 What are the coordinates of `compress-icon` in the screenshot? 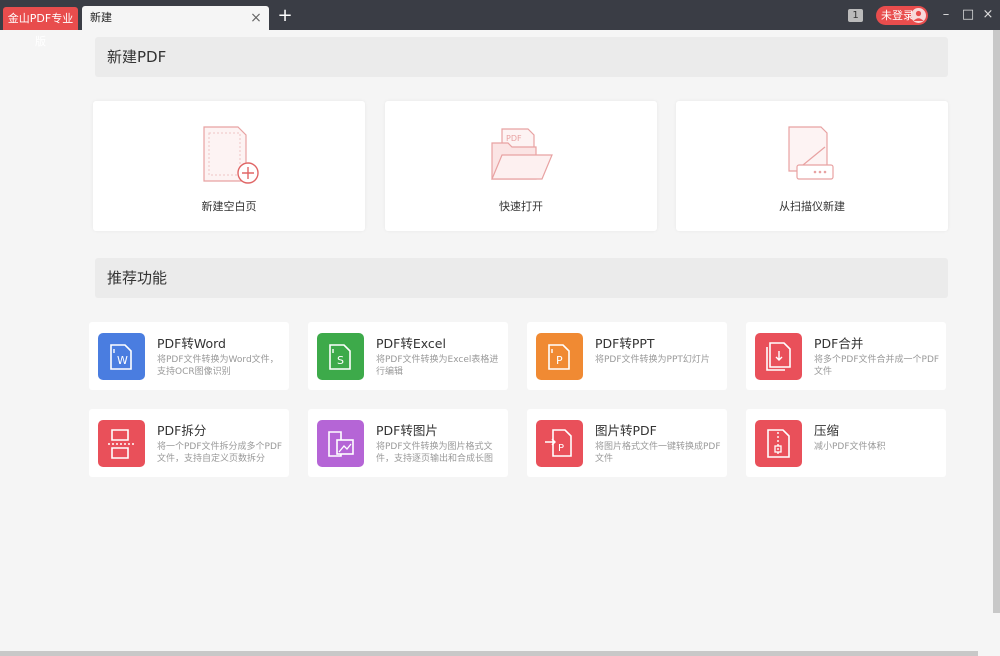 It's located at (778, 443).